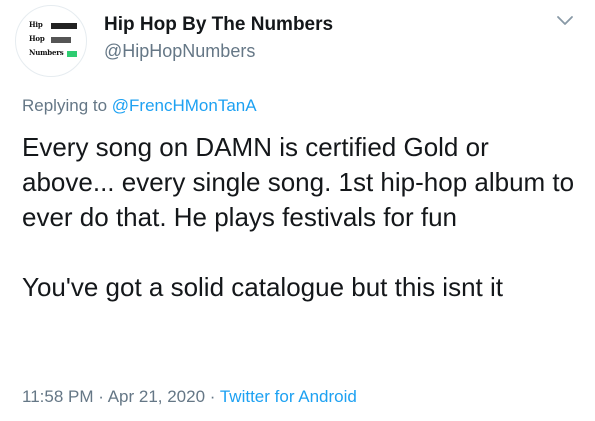  I want to click on hip-hop-numbers-logo: Hip Hop Numbers, so click(55, 41).